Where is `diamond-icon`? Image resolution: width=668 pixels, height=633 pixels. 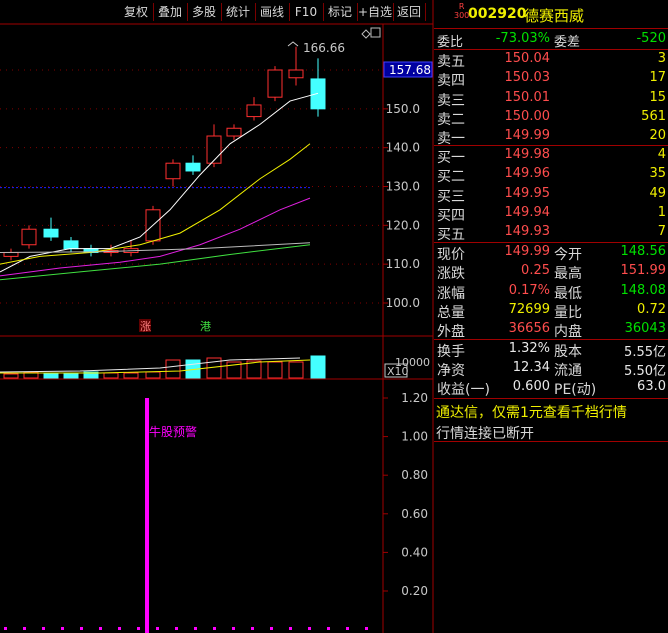
diamond-icon is located at coordinates (366, 34).